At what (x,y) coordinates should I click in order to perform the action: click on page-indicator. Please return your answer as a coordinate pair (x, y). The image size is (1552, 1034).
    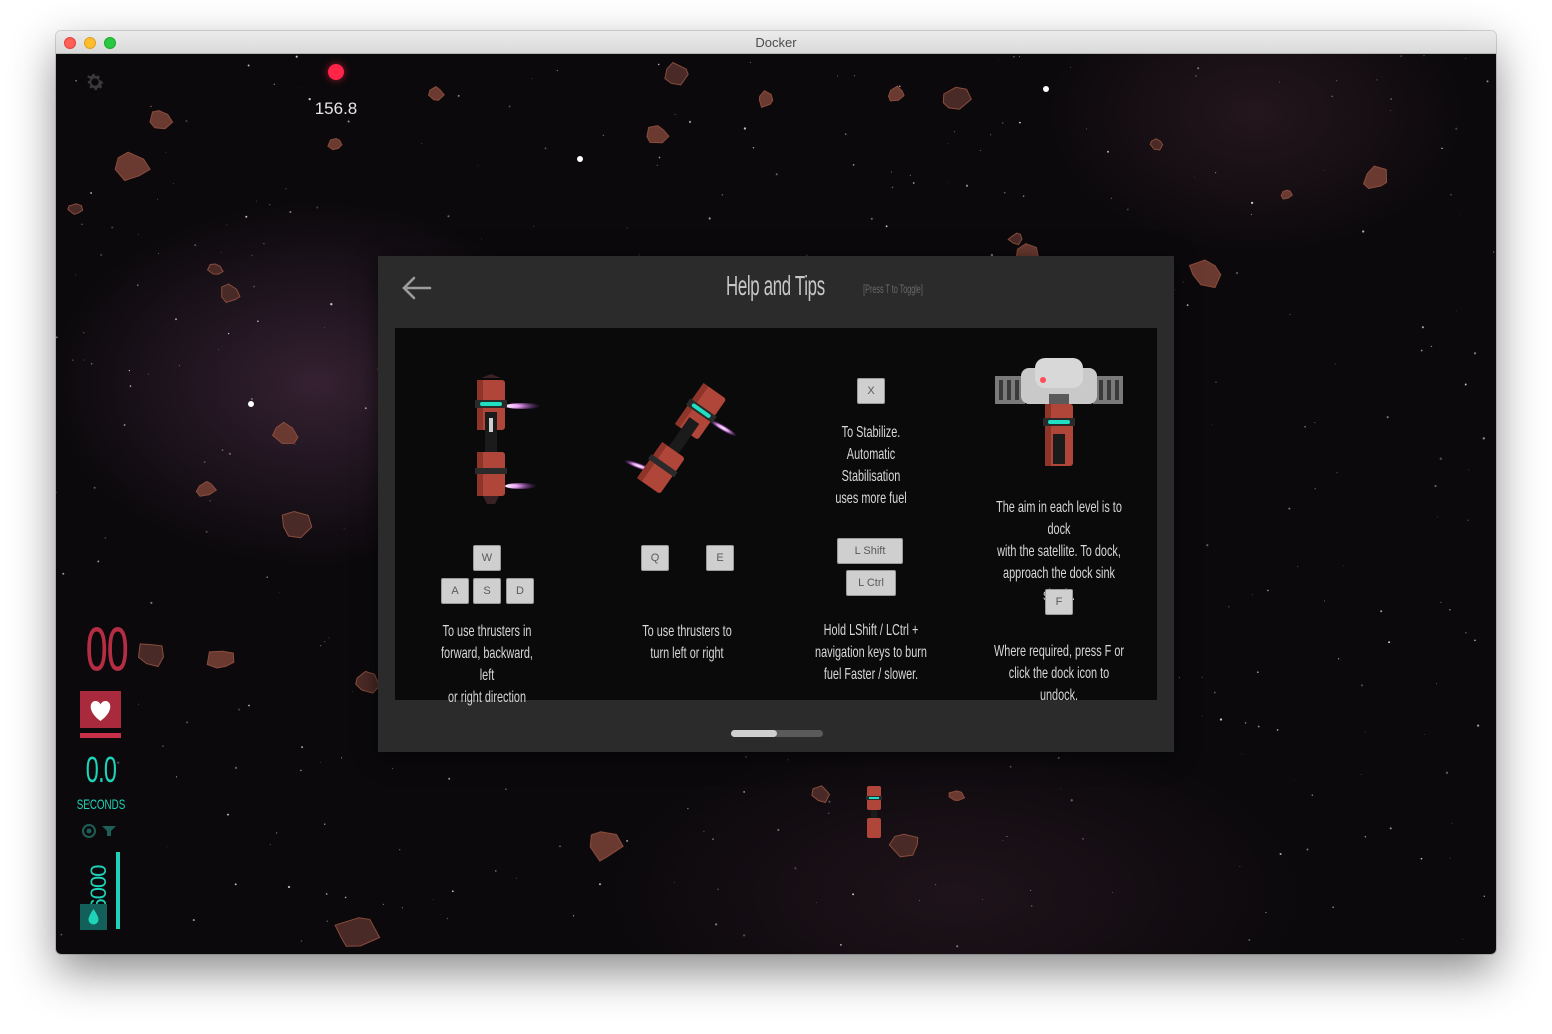
    Looking at the image, I should click on (777, 733).